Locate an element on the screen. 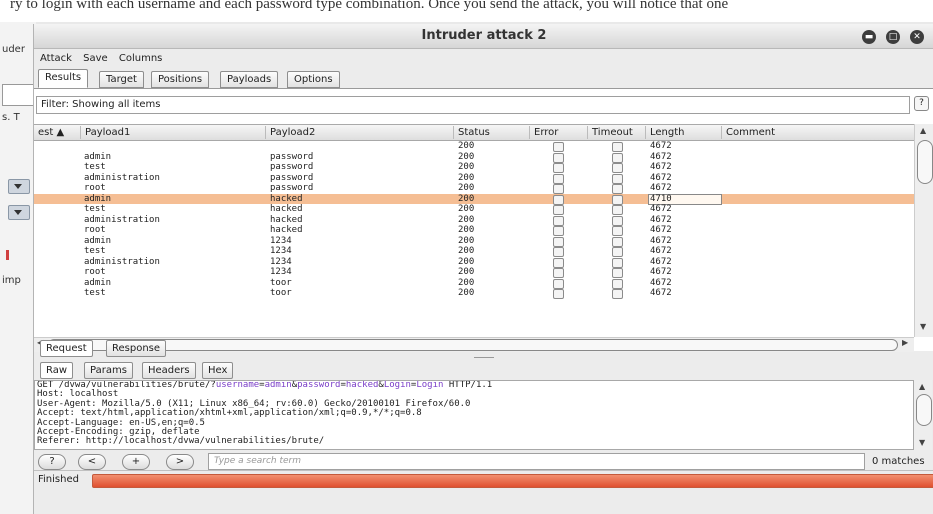 The image size is (933, 514). help-icon: ? is located at coordinates (921, 103).